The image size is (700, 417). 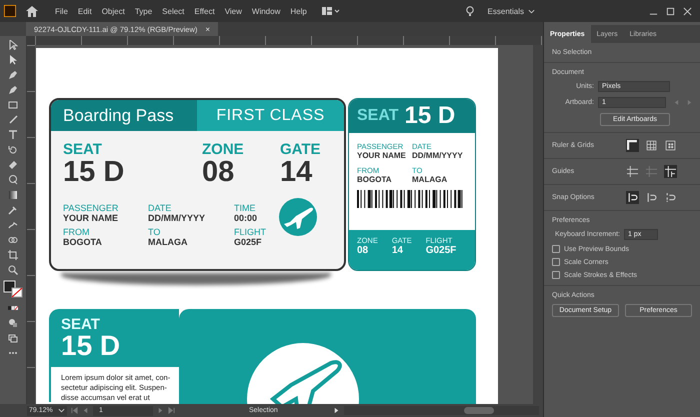 What do you see at coordinates (13, 323) in the screenshot?
I see `draw-mode-icon` at bounding box center [13, 323].